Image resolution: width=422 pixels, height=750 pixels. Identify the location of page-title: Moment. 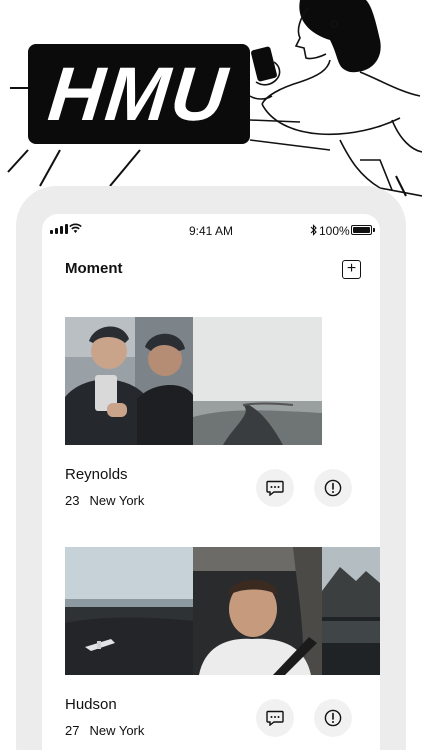
(94, 268).